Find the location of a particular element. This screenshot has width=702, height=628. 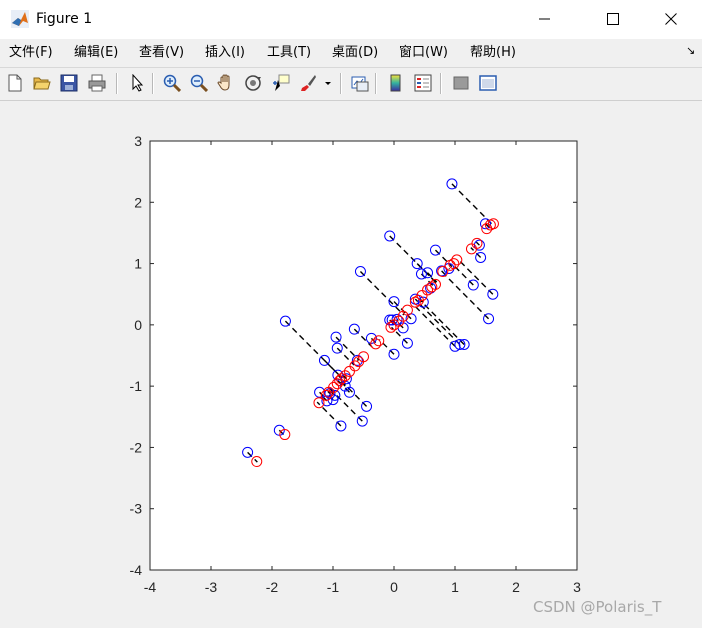

print-button is located at coordinates (97, 83).